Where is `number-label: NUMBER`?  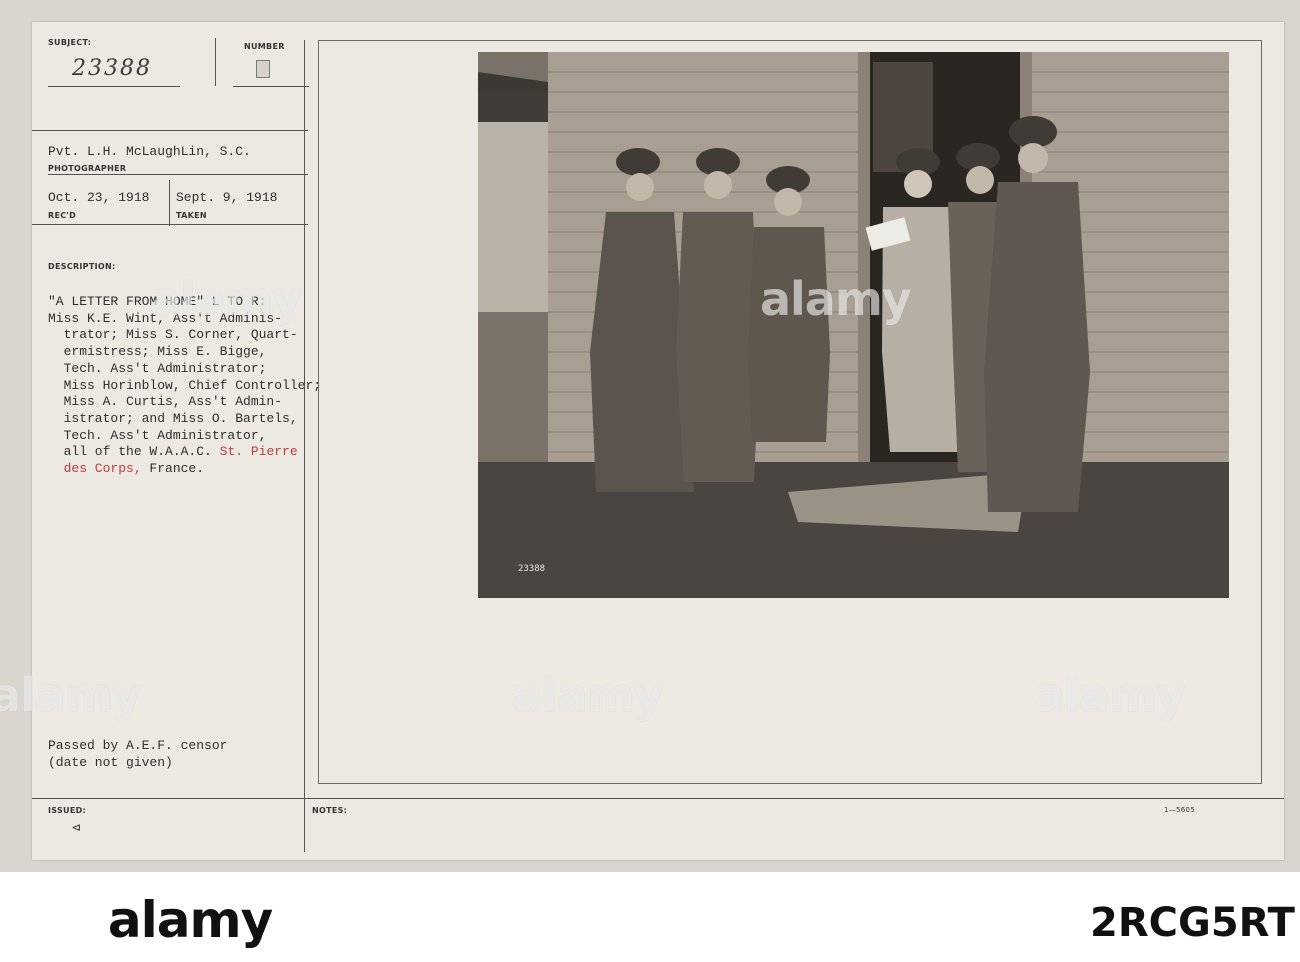
number-label: NUMBER is located at coordinates (264, 46).